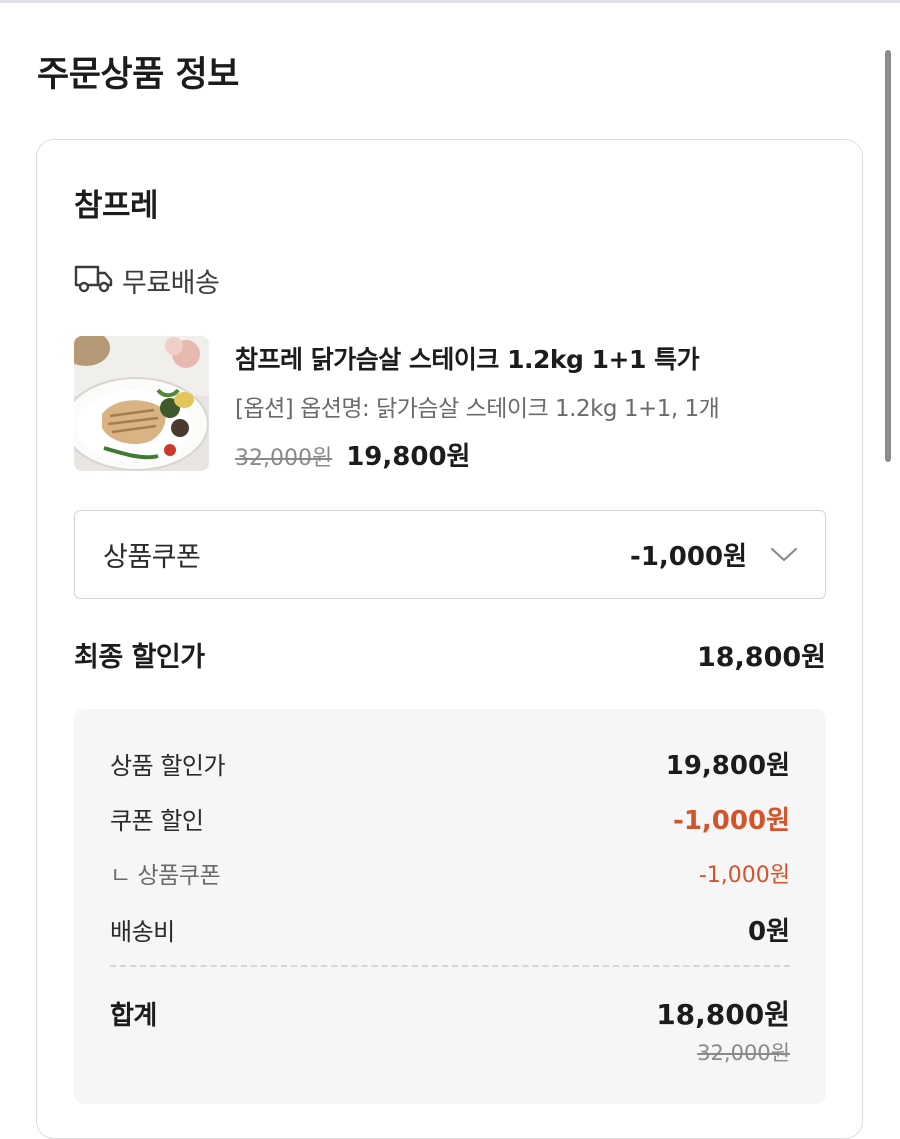  I want to click on summary-value: 0원, so click(768, 932).